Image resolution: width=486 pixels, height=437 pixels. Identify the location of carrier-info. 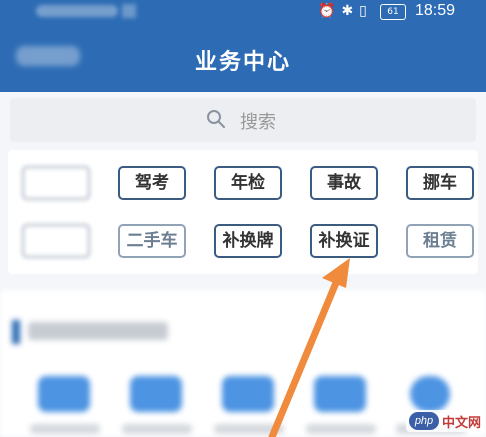
(77, 11).